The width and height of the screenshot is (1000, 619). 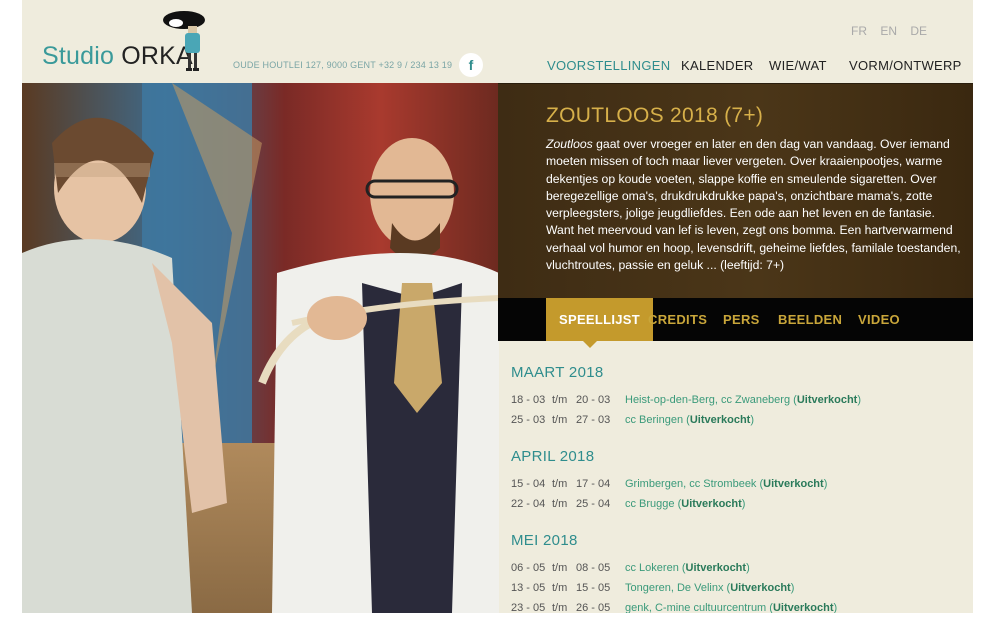 I want to click on show-title: ZOUTLOOS 2018 (7+), so click(x=655, y=115).